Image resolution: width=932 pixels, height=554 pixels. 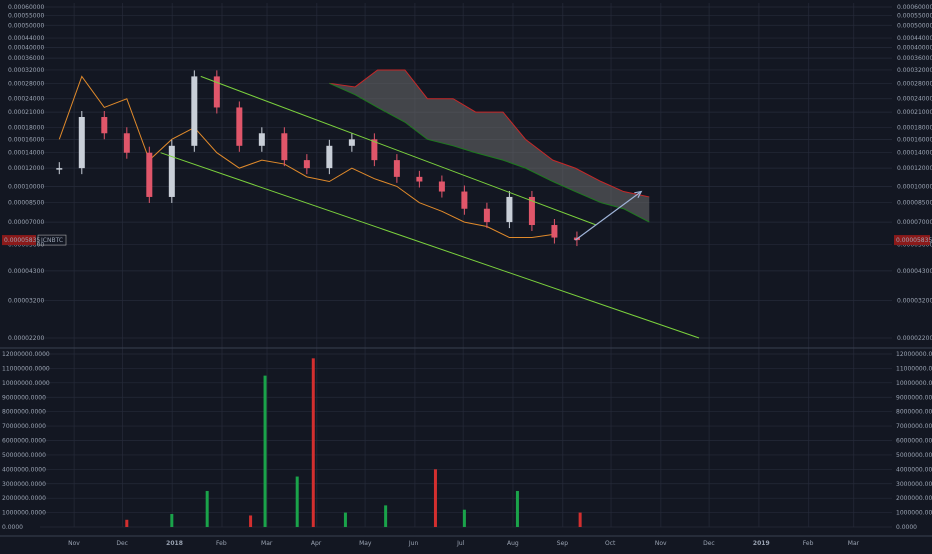 What do you see at coordinates (914, 484) in the screenshot?
I see `volume-tick-label-right: 3000000.0000` at bounding box center [914, 484].